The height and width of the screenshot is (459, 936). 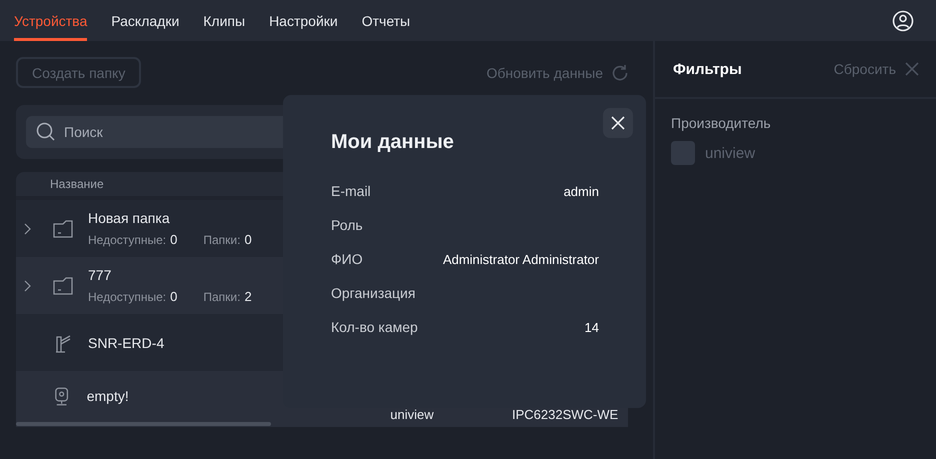 I want to click on field-label: E-mail, so click(x=351, y=191).